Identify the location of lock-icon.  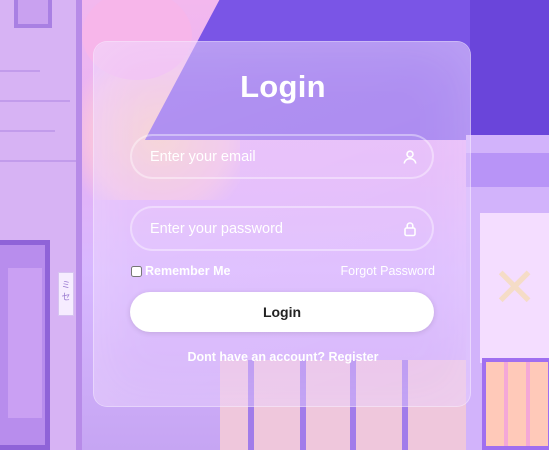
(410, 229).